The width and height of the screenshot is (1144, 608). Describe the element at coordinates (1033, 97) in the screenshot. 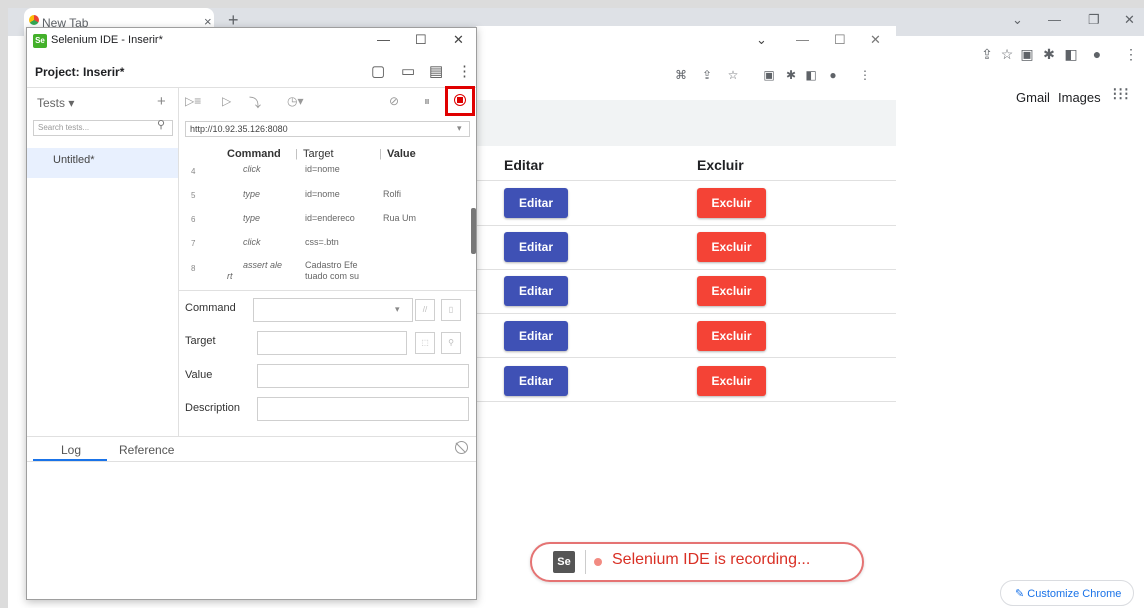

I see `gmail-link: Gmail` at that location.